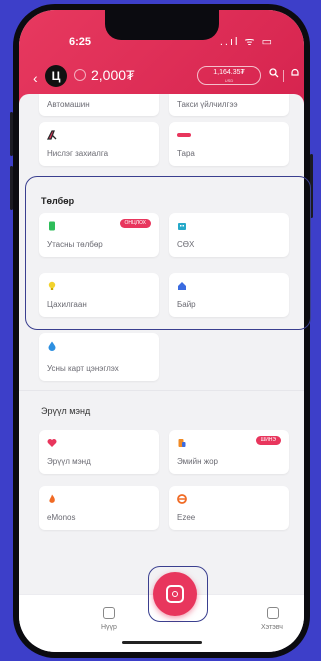 The image size is (321, 661). Describe the element at coordinates (52, 346) in the screenshot. I see `water-drop-icon` at that location.